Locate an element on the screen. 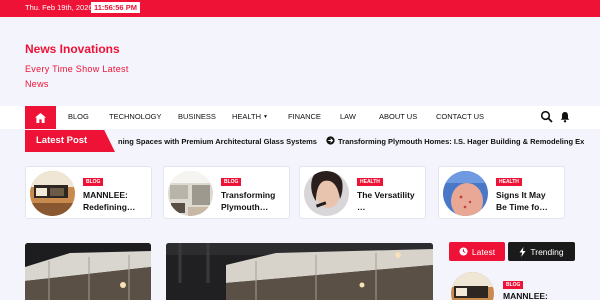 This screenshot has height=300, width=600. tab-trending-label: Trending is located at coordinates (547, 251).